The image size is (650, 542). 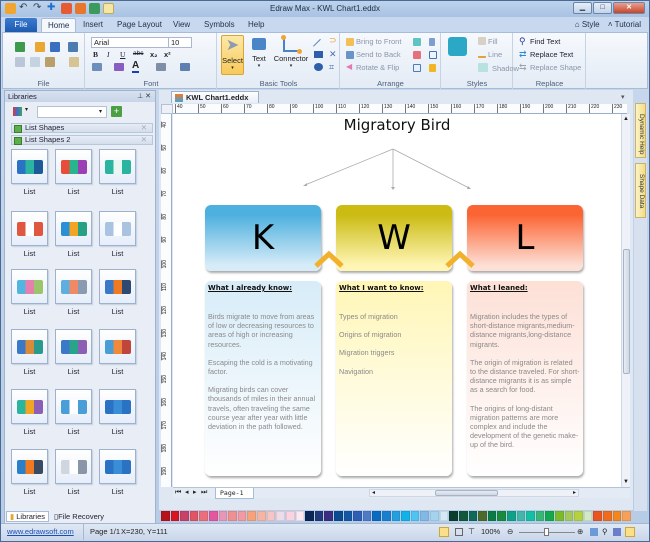 What do you see at coordinates (628, 24) in the screenshot?
I see `tutorial-link: Tutorial` at bounding box center [628, 24].